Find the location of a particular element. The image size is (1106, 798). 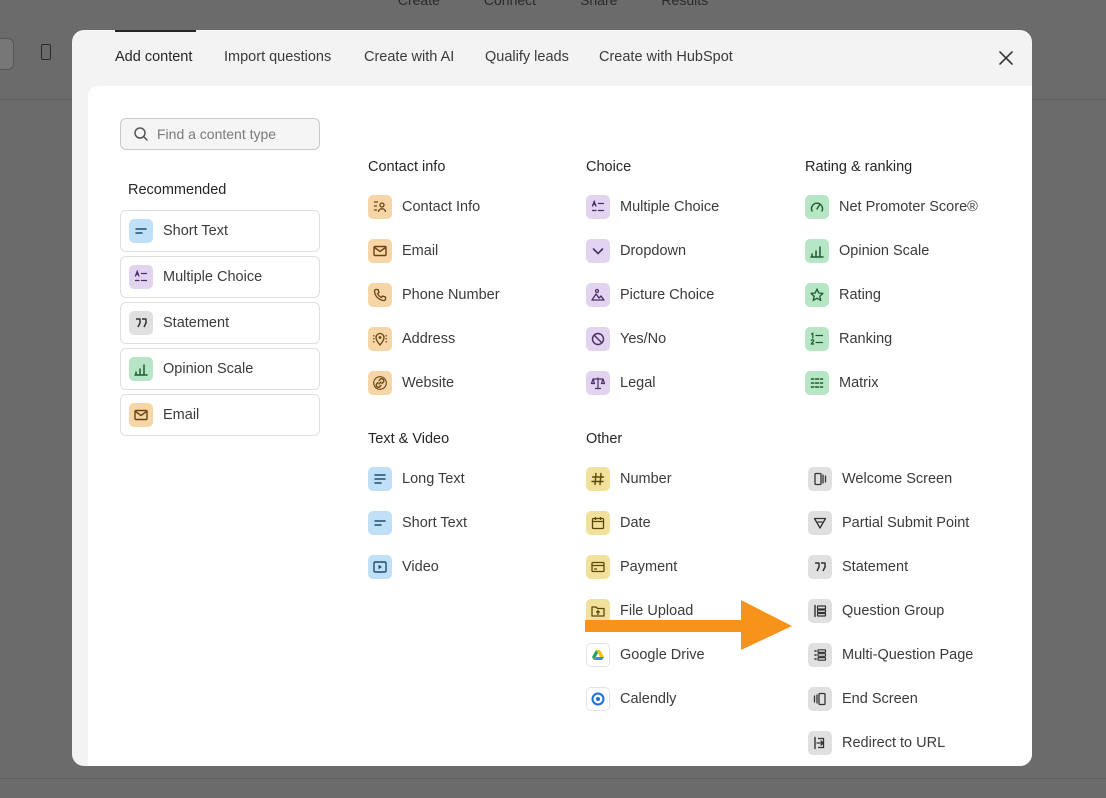

background-toolbar-control is located at coordinates (7, 54).